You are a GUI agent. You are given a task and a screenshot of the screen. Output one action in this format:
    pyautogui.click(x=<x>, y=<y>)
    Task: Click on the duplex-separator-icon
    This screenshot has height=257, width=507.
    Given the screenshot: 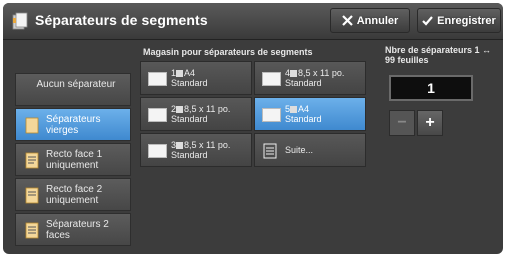 What is the action you would take?
    pyautogui.click(x=32, y=230)
    